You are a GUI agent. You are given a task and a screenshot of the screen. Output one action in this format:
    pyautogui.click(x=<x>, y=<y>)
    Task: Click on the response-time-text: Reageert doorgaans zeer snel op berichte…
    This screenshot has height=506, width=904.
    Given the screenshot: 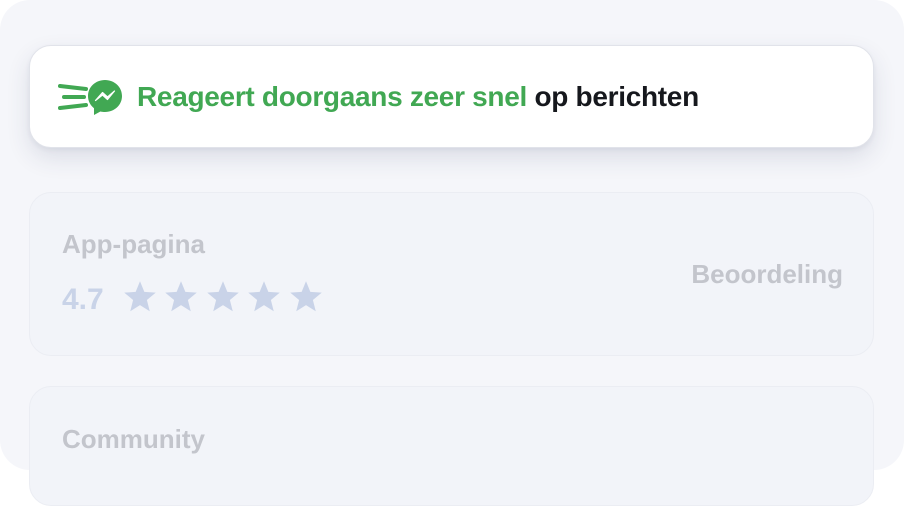 What is the action you would take?
    pyautogui.click(x=418, y=97)
    